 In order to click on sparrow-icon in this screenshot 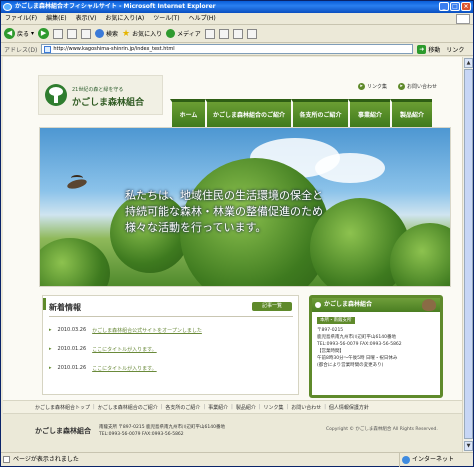, I will do `click(429, 305)`.